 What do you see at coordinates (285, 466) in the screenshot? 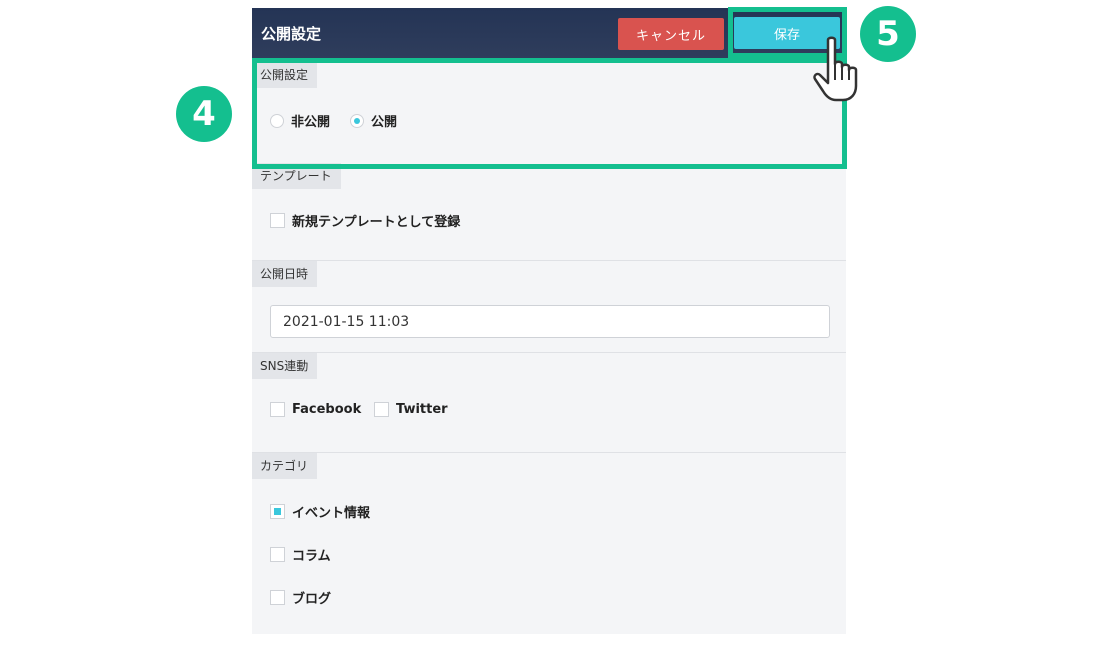
I see `section-label-category: カテゴリ` at bounding box center [285, 466].